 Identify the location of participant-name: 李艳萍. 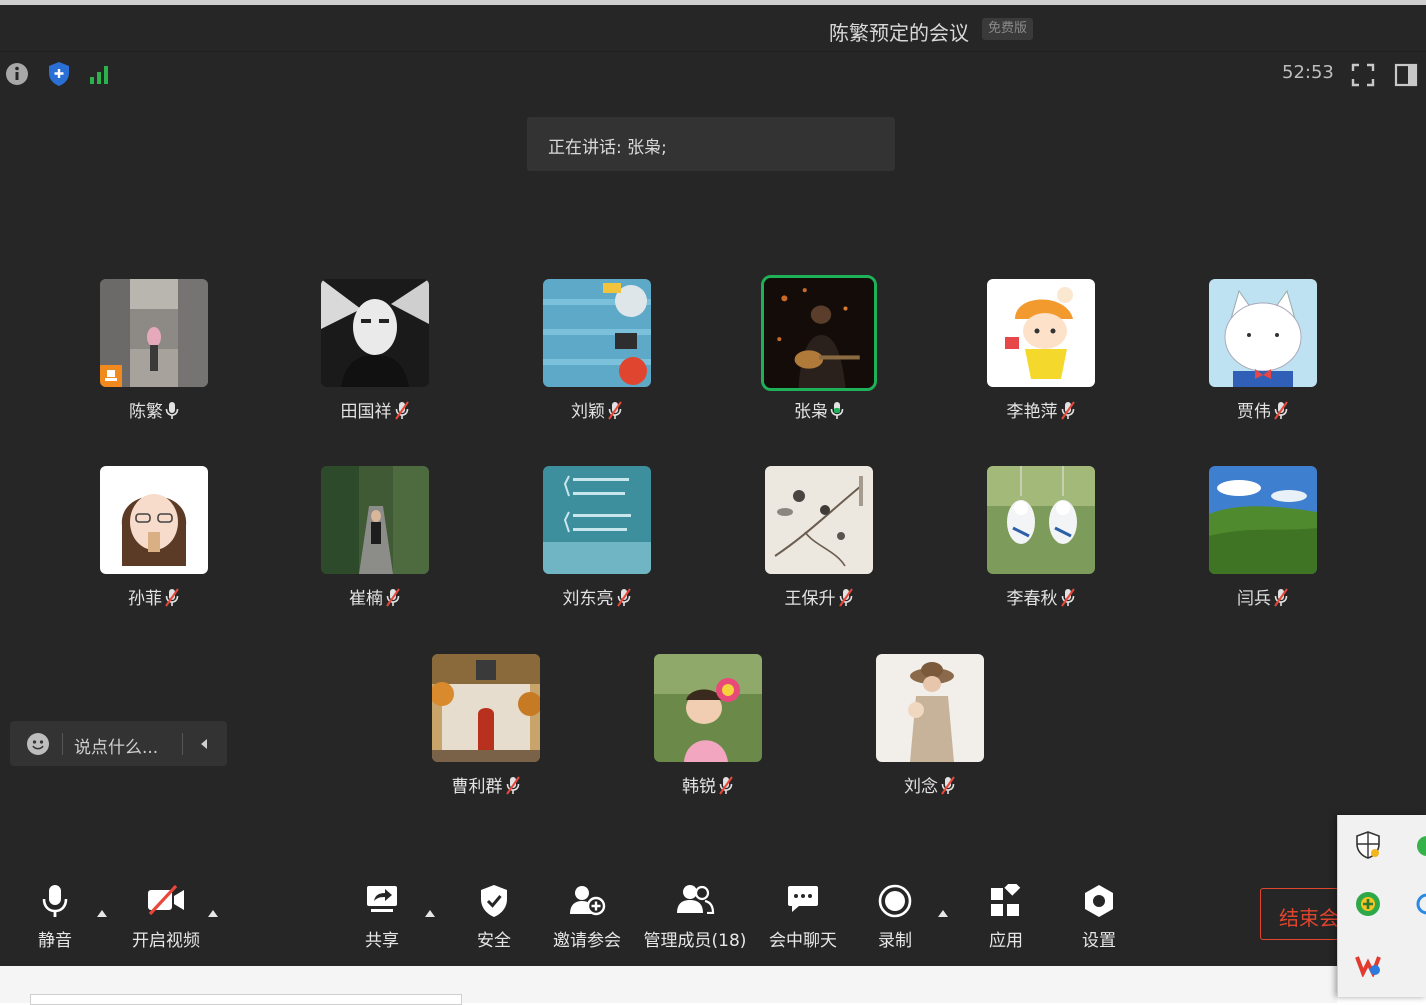
(1032, 412).